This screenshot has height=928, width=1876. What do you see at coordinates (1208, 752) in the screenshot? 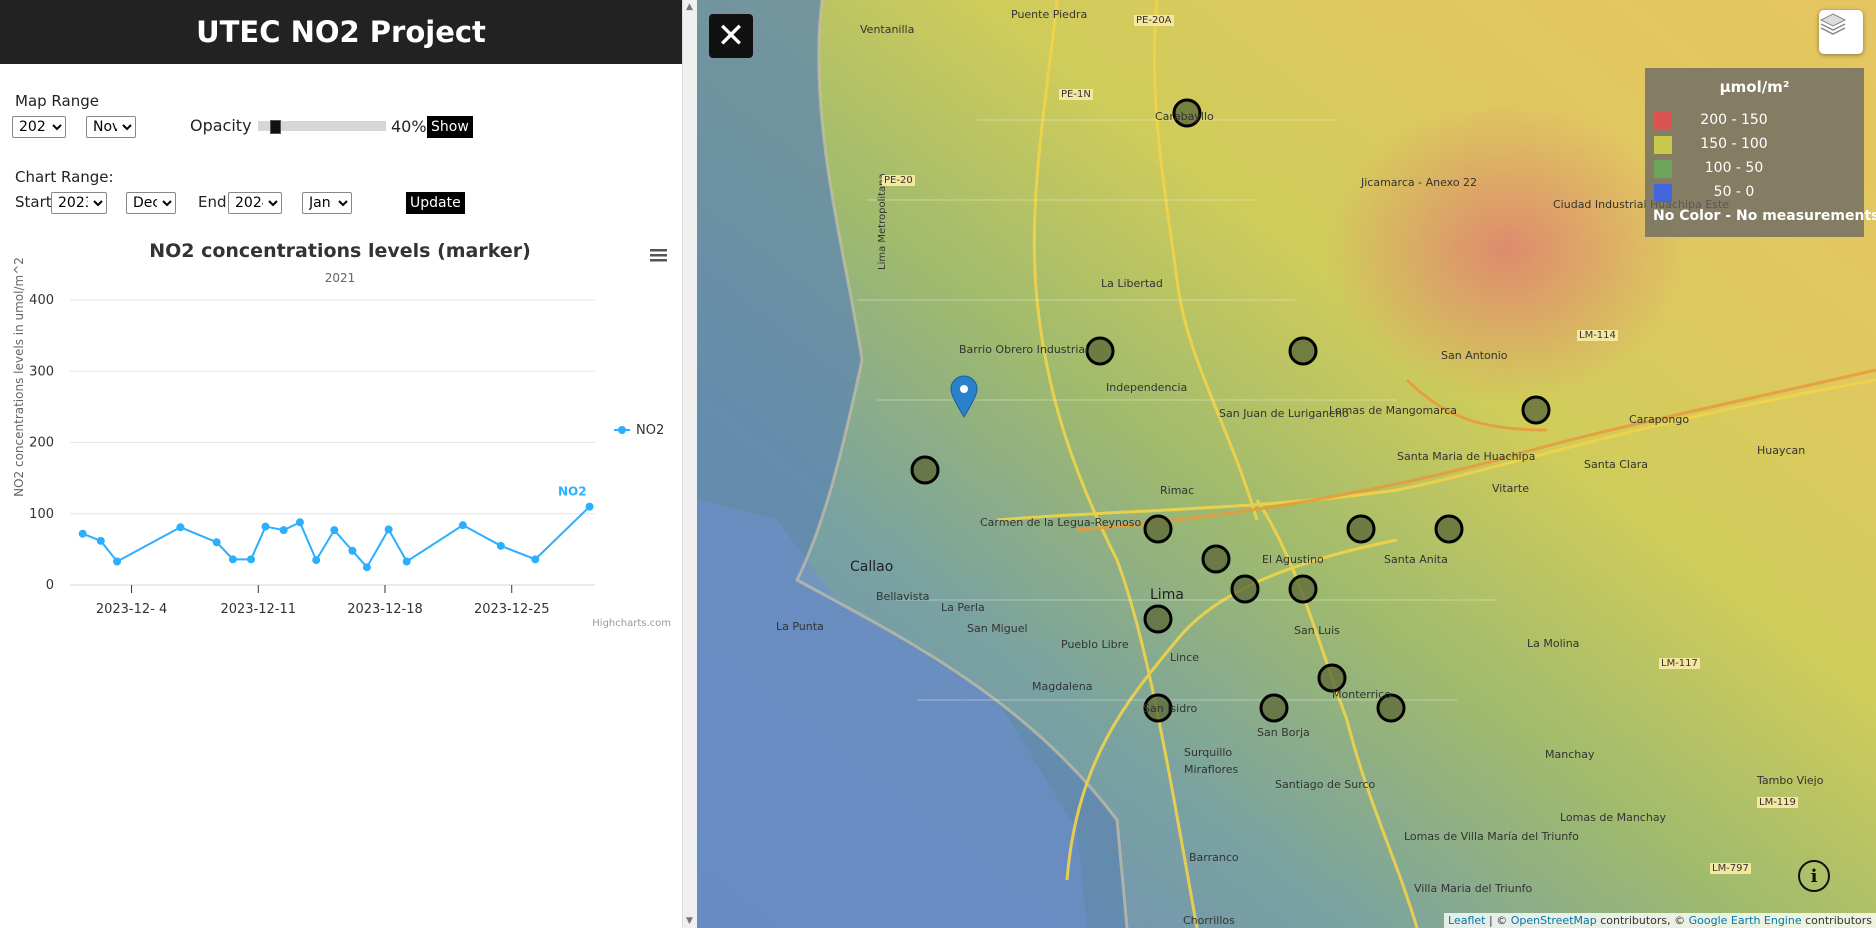
I see `place-label: Surquillo` at bounding box center [1208, 752].